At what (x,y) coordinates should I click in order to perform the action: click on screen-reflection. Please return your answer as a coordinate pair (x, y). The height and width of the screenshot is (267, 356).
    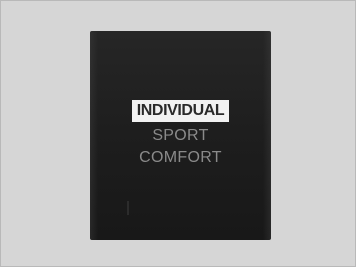
    Looking at the image, I should click on (128, 208).